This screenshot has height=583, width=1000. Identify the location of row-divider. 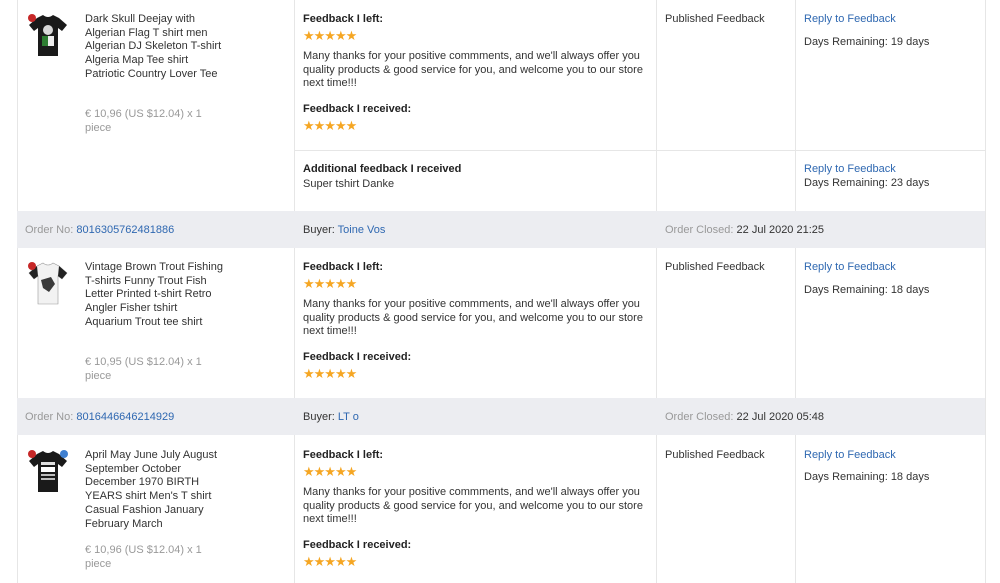
(639, 150).